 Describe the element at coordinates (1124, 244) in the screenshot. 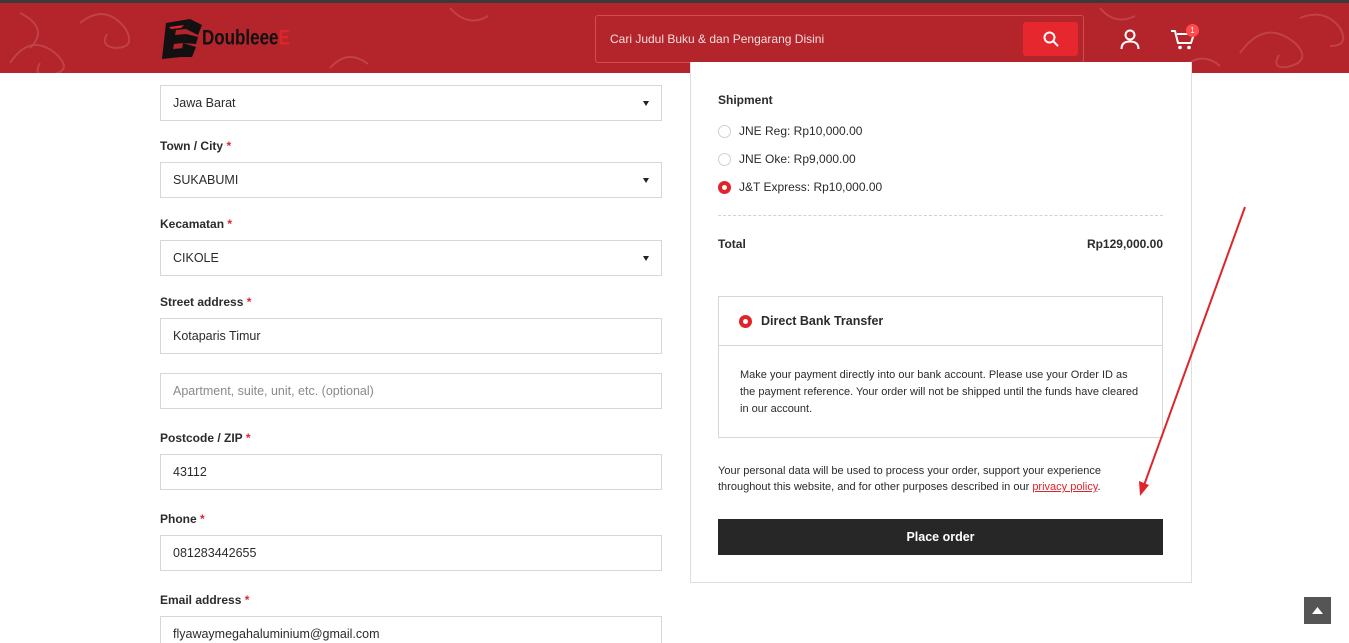

I see `total-value: Rp129,000.00` at that location.